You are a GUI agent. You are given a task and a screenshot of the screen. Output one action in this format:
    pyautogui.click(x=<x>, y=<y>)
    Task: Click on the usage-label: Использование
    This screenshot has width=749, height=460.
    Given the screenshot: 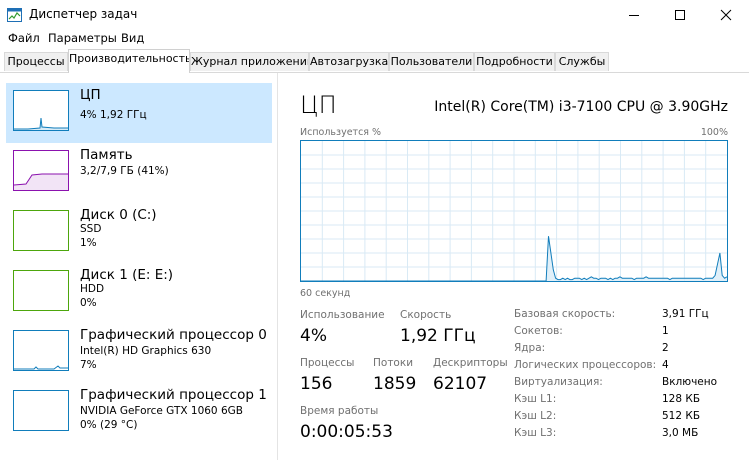 What is the action you would take?
    pyautogui.click(x=342, y=315)
    